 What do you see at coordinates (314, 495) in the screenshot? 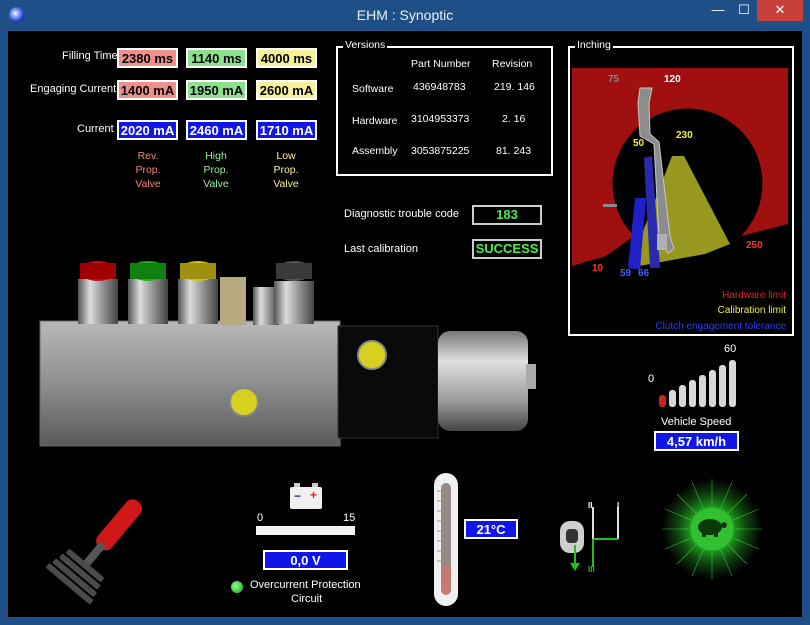
I see `battery-plus: +` at bounding box center [314, 495].